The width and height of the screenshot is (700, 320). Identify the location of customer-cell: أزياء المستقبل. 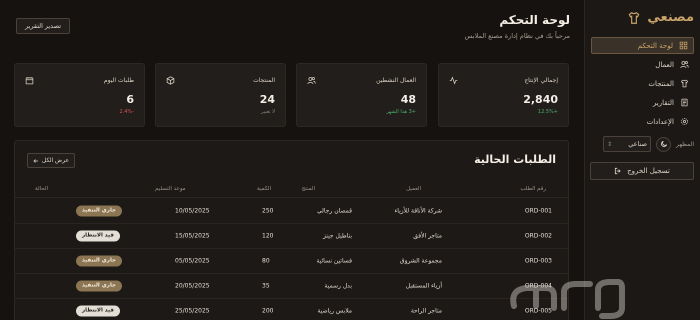
(423, 286).